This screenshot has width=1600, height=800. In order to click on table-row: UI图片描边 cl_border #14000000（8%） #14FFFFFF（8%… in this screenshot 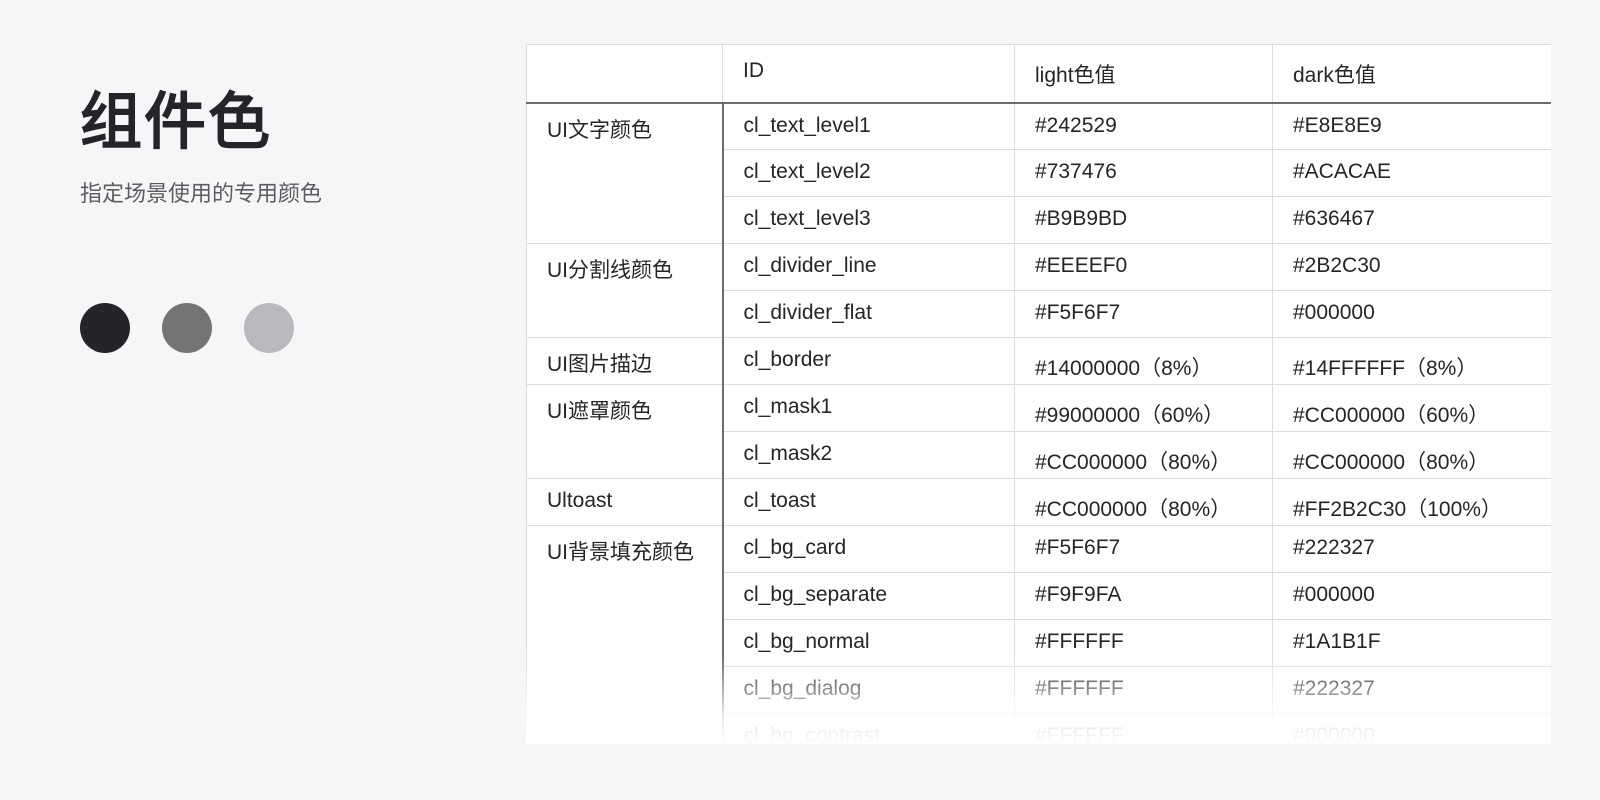, I will do `click(1038, 361)`.